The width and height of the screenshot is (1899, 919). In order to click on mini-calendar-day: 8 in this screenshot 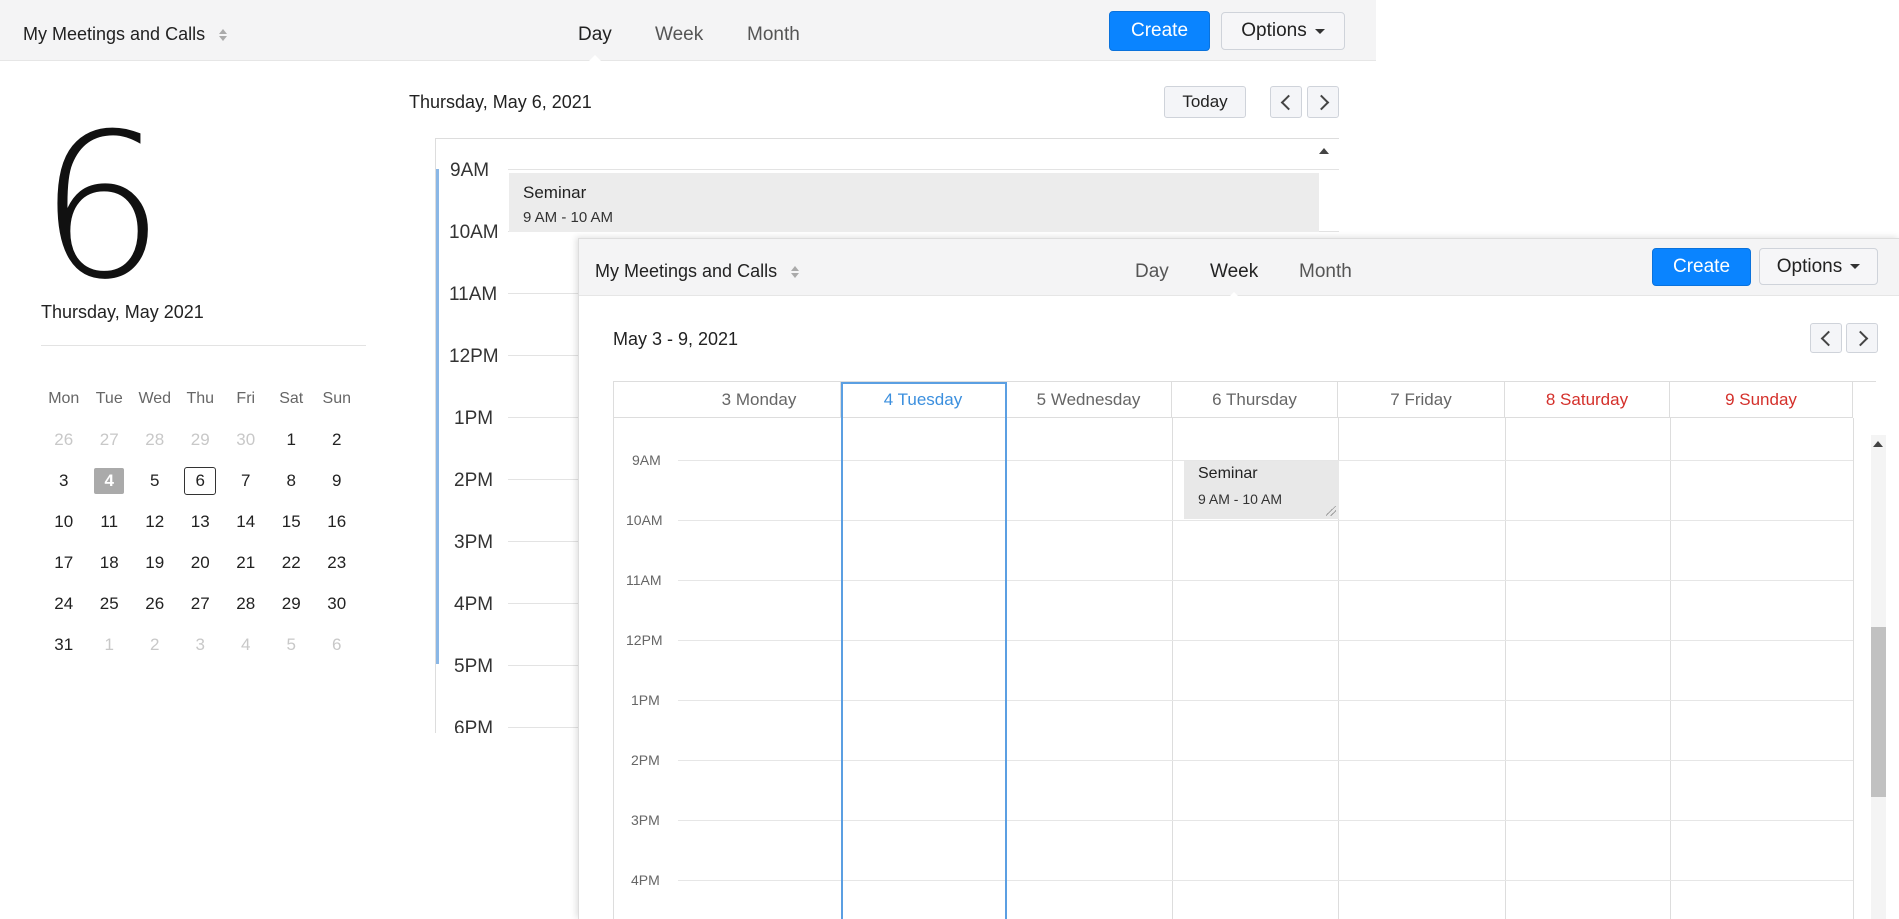, I will do `click(292, 481)`.